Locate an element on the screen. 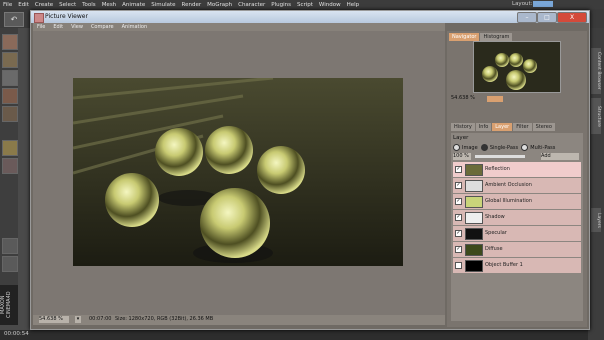 The image size is (604, 340). status-info: Size: 1280x720, RGB (32Bit), 26.36 MB is located at coordinates (164, 319).